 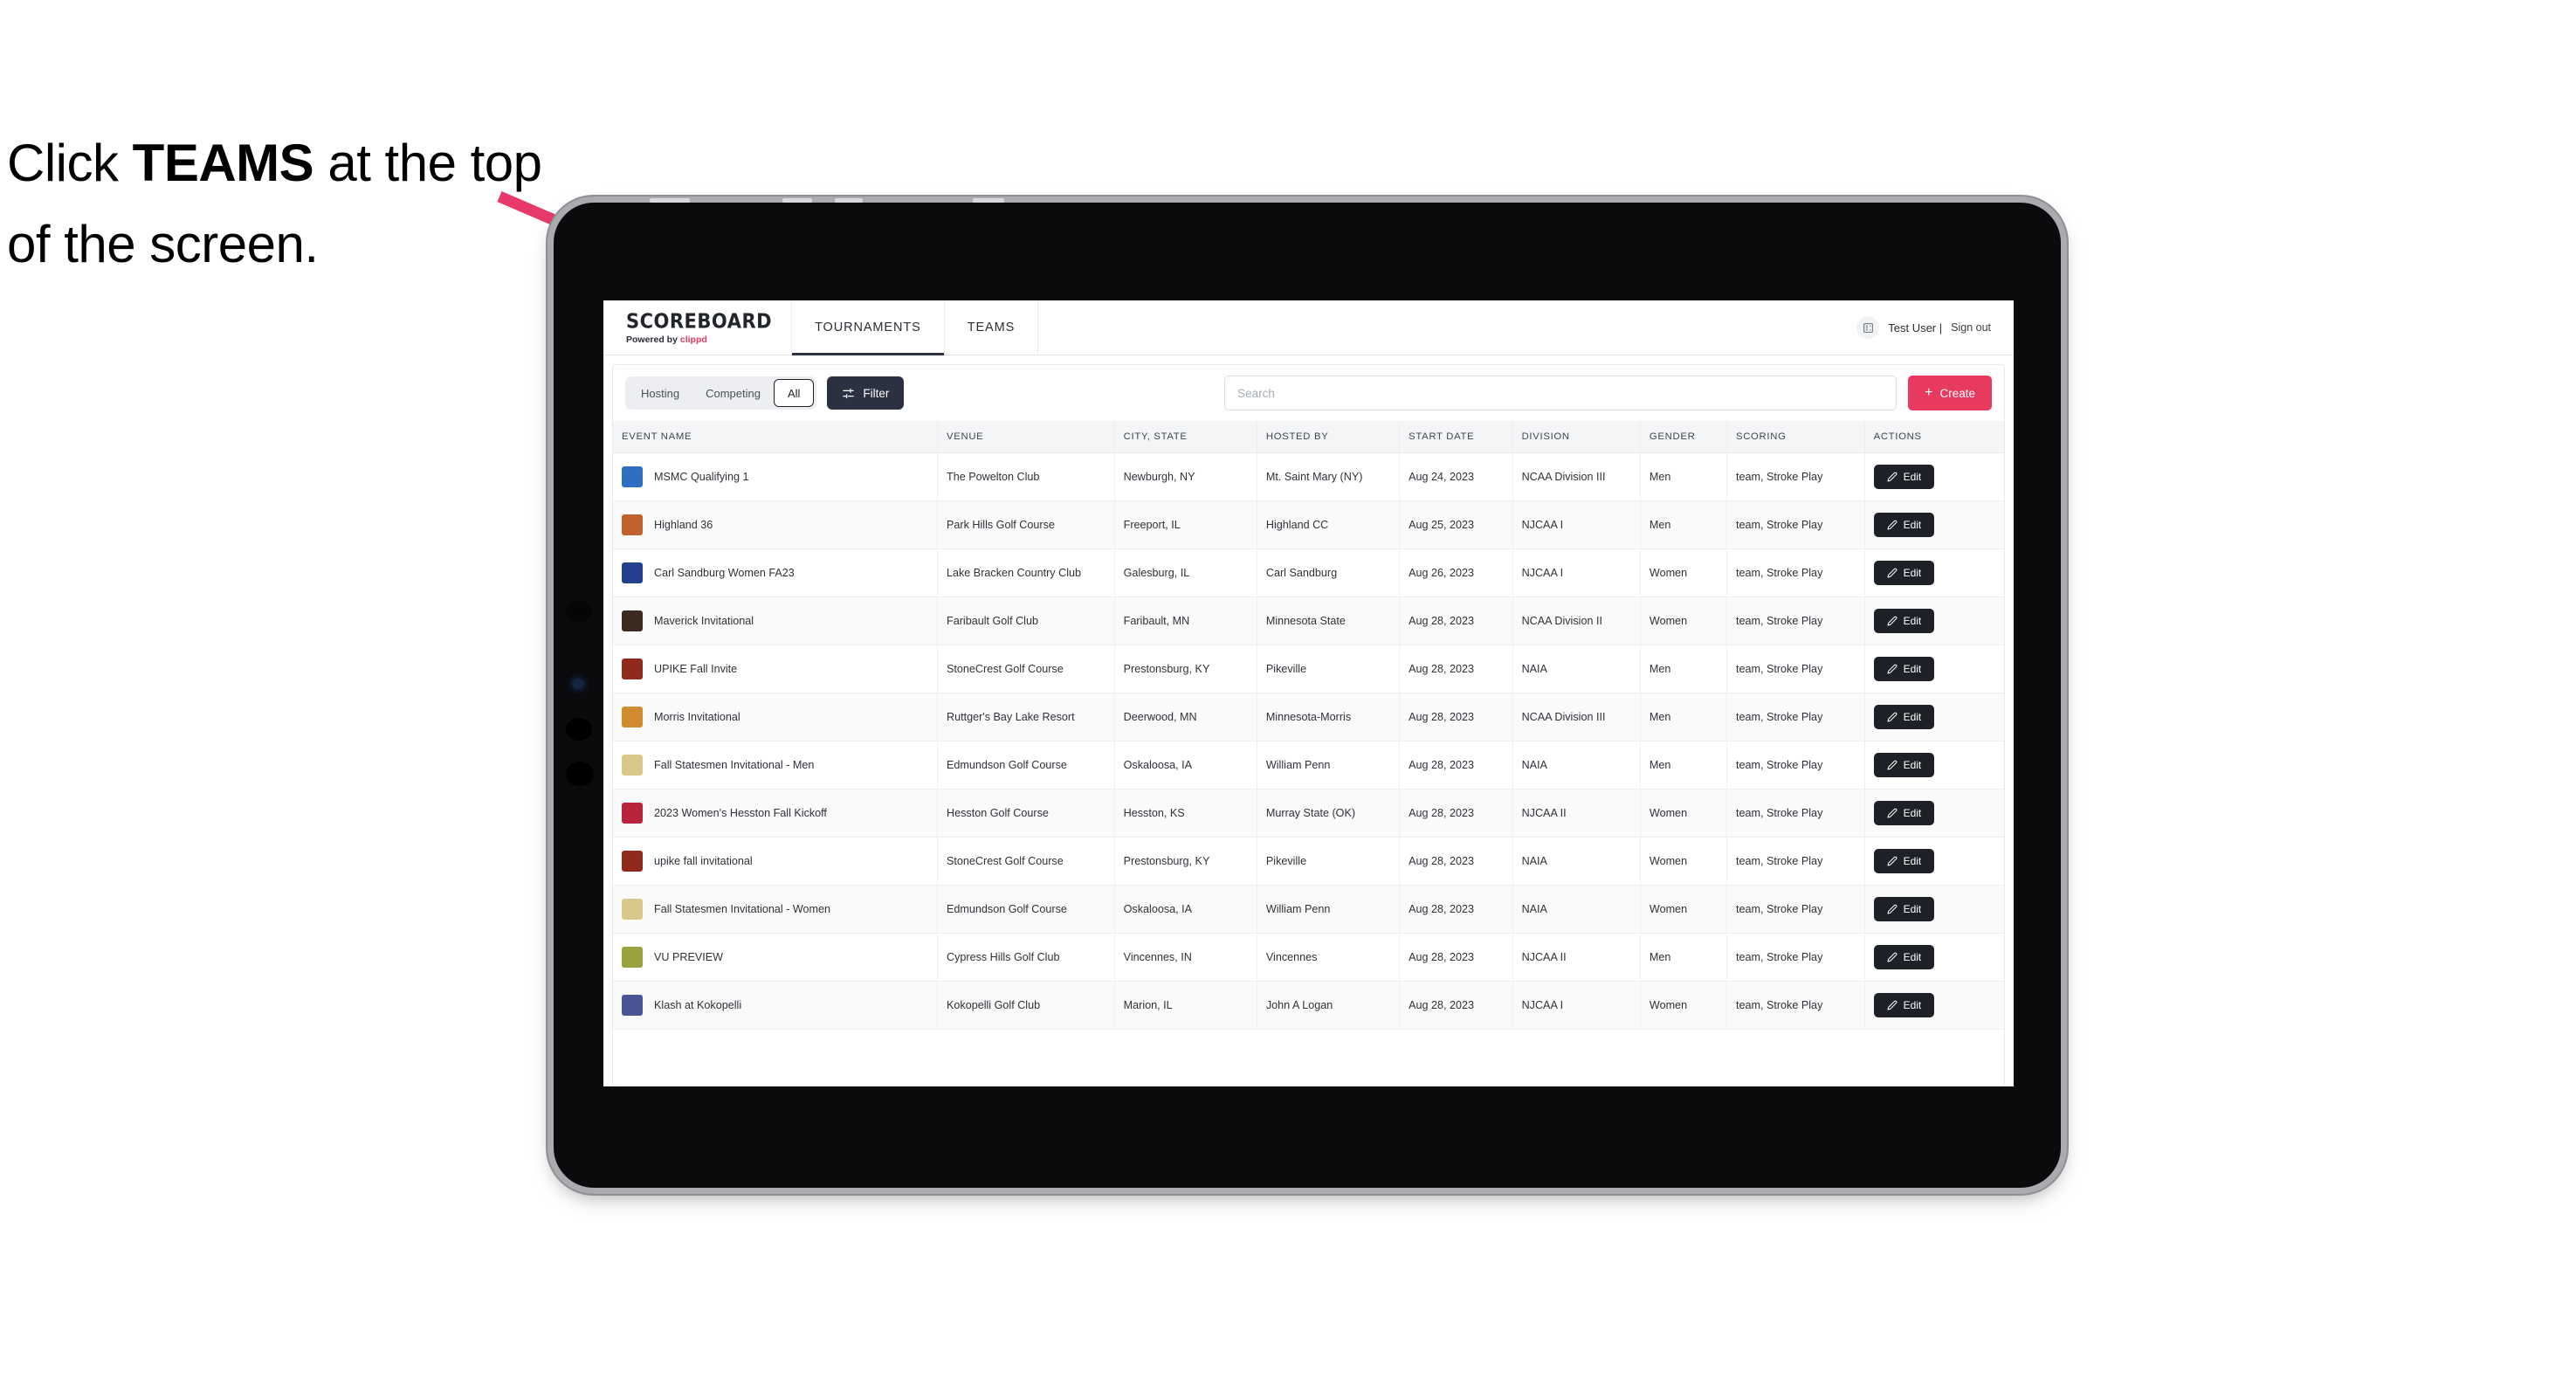 What do you see at coordinates (1329, 524) in the screenshot?
I see `cell-host: Highland CC` at bounding box center [1329, 524].